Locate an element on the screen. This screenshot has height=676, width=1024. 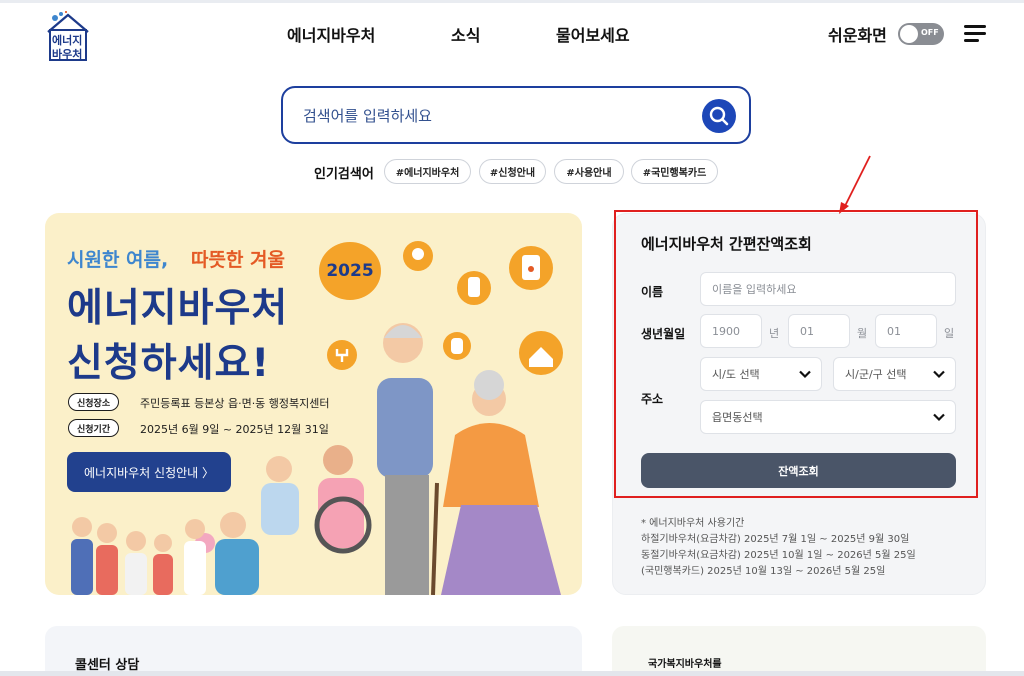
popular-tag: #에너지바우처 is located at coordinates (427, 171).